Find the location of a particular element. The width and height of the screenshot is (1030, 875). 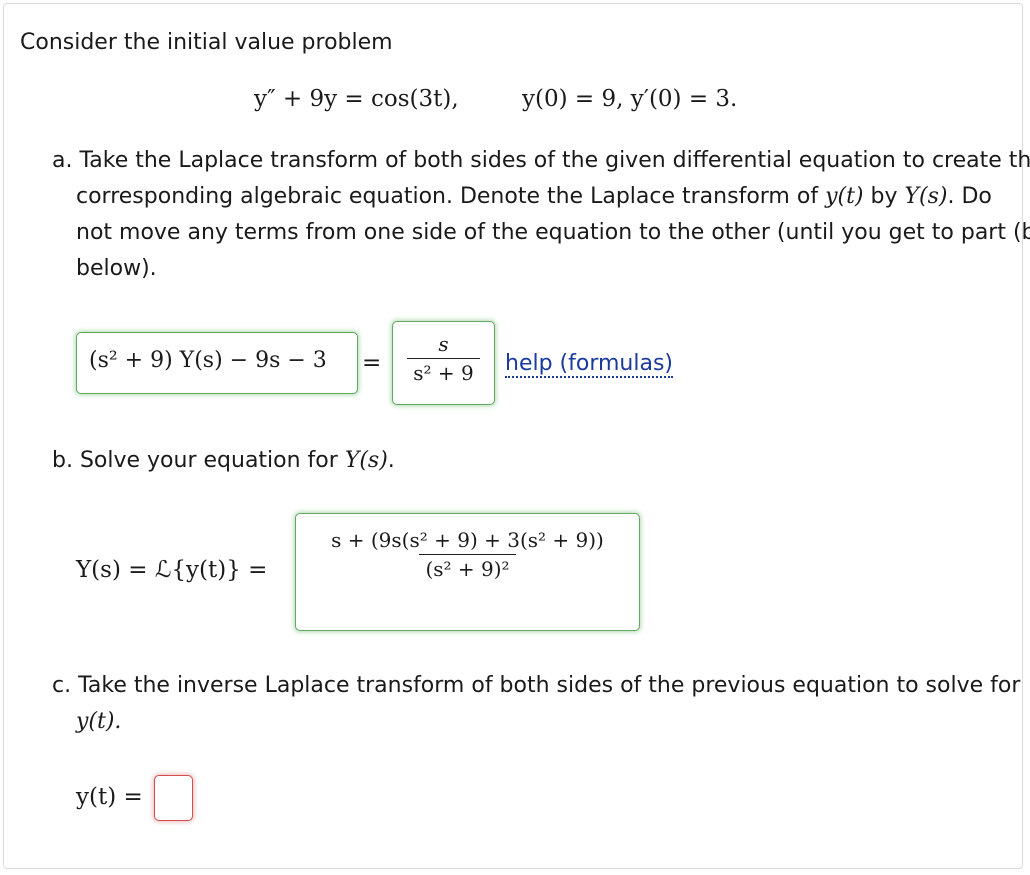

ivp-equation: y″ + 9y = cos(3t), is located at coordinates (356, 99).